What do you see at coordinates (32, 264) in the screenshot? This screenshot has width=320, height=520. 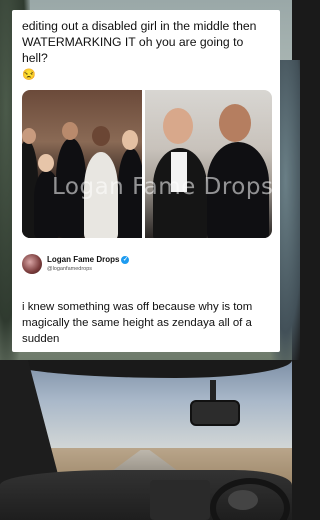 I see `avatar` at bounding box center [32, 264].